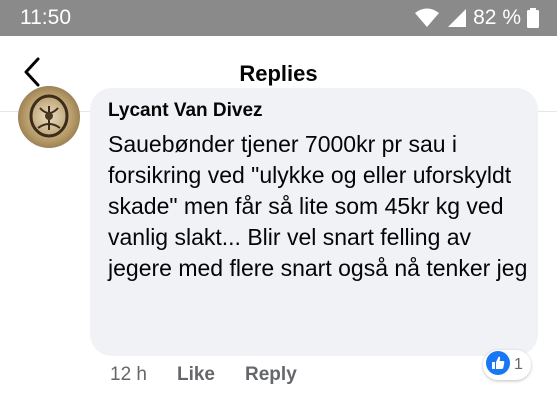 The image size is (557, 400). Describe the element at coordinates (533, 18) in the screenshot. I see `battery-icon` at that location.